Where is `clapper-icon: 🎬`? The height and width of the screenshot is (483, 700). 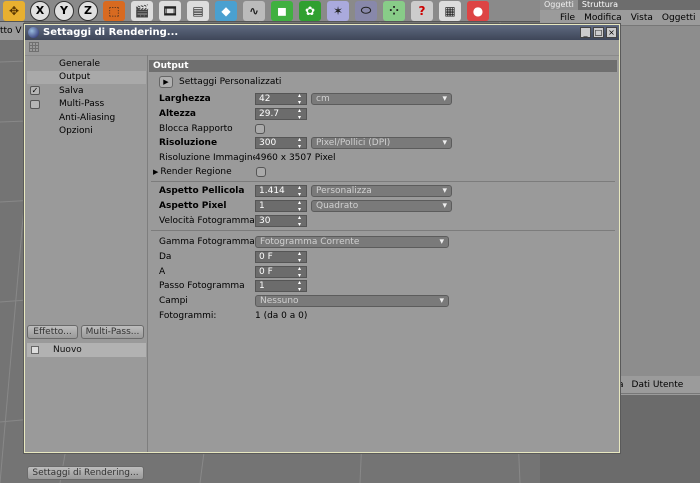 clapper-icon: 🎬 is located at coordinates (142, 10).